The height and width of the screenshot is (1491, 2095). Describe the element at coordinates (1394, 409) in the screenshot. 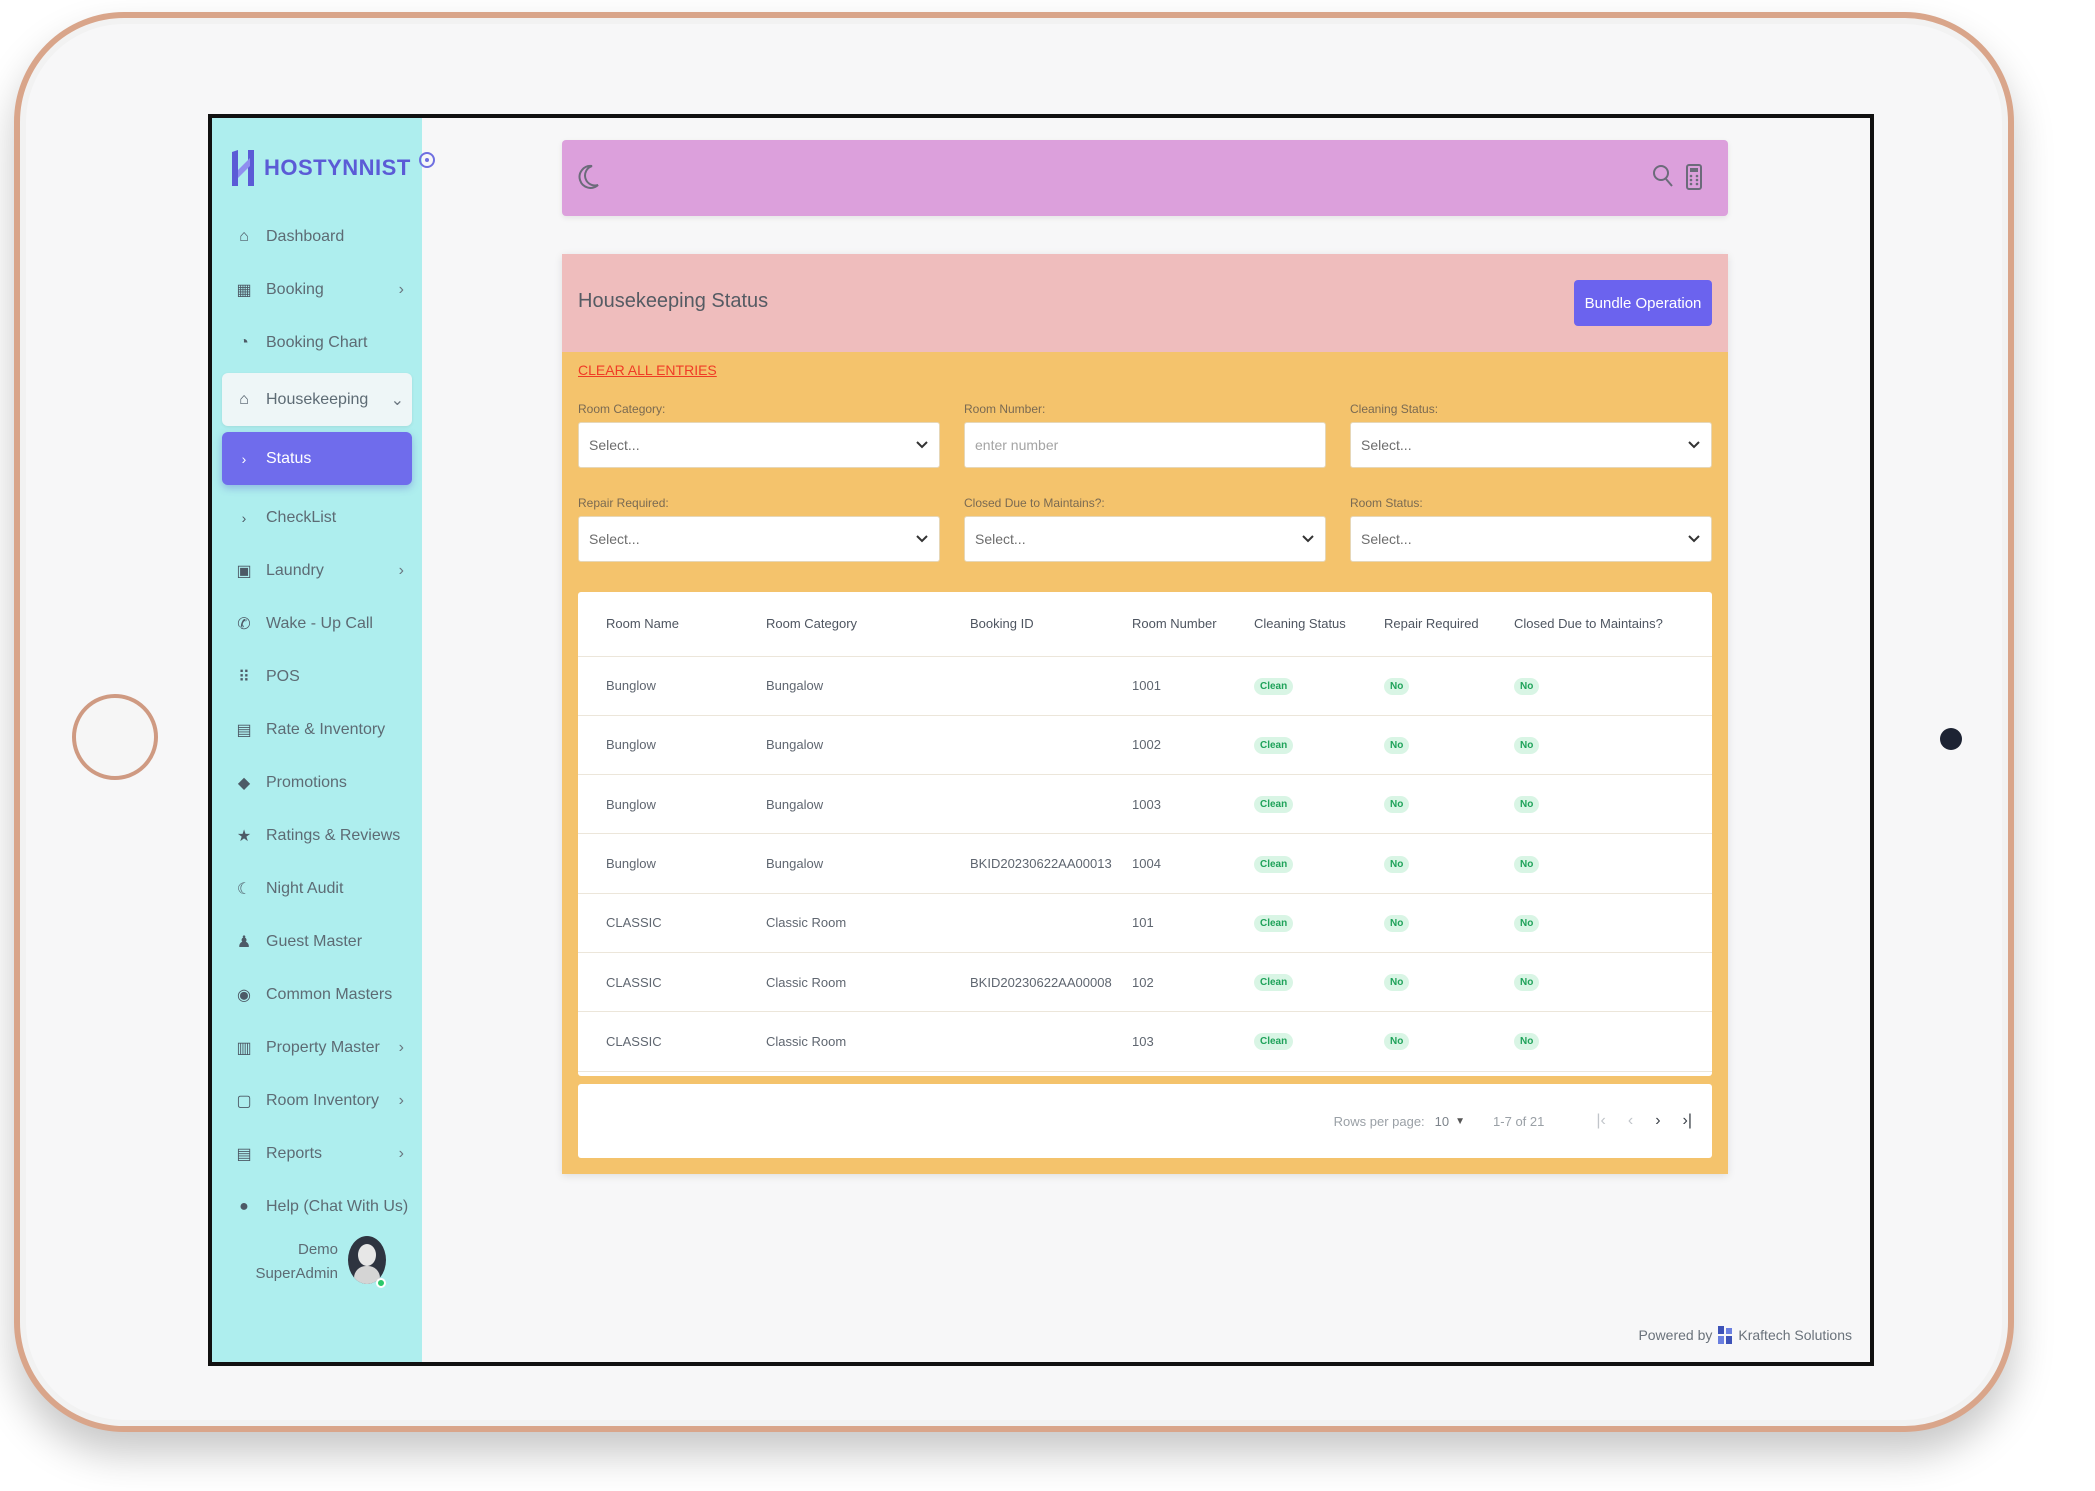

I see `cleaning-status-label: Cleaning Status:` at that location.